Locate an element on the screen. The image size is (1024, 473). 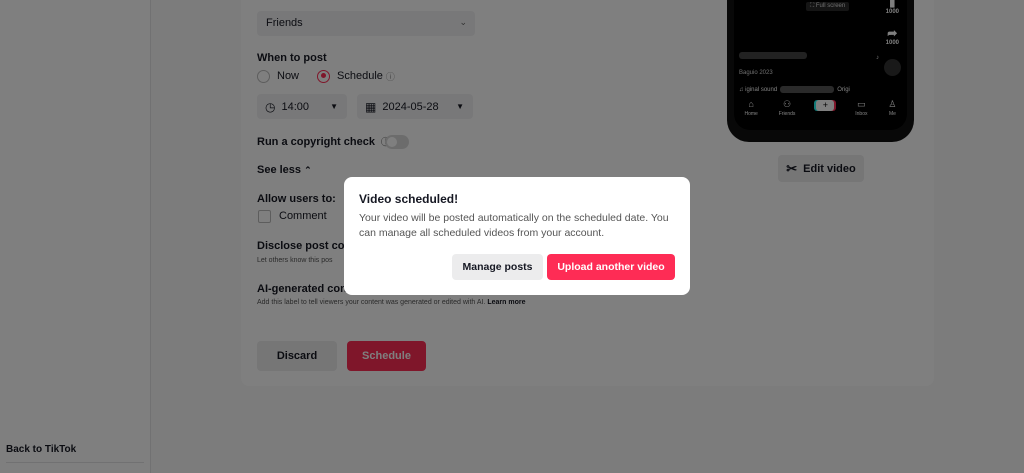
dialog-title: Video scheduled! is located at coordinates (409, 199).